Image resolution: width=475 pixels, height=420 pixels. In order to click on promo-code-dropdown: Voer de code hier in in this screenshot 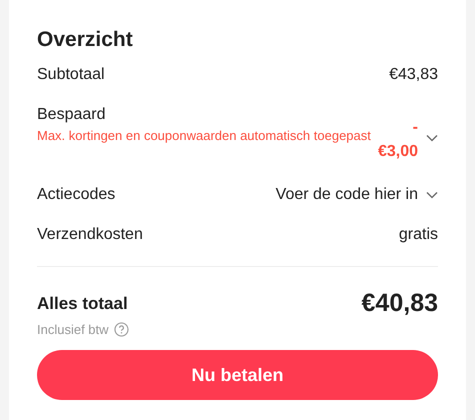, I will do `click(347, 195)`.